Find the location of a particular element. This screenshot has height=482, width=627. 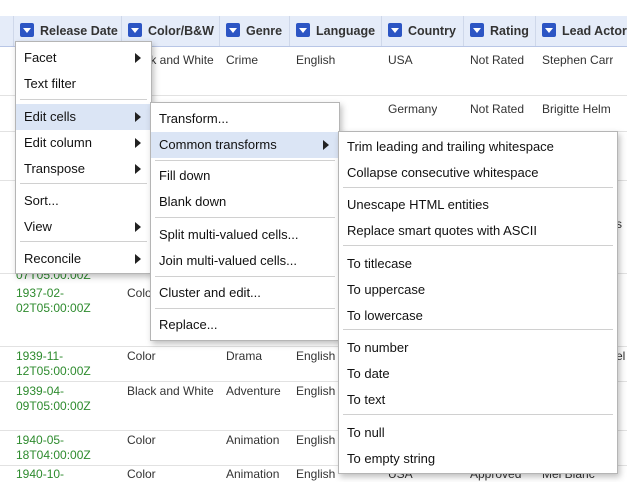

menu-item-to-uppercase: To uppercase is located at coordinates (478, 290).